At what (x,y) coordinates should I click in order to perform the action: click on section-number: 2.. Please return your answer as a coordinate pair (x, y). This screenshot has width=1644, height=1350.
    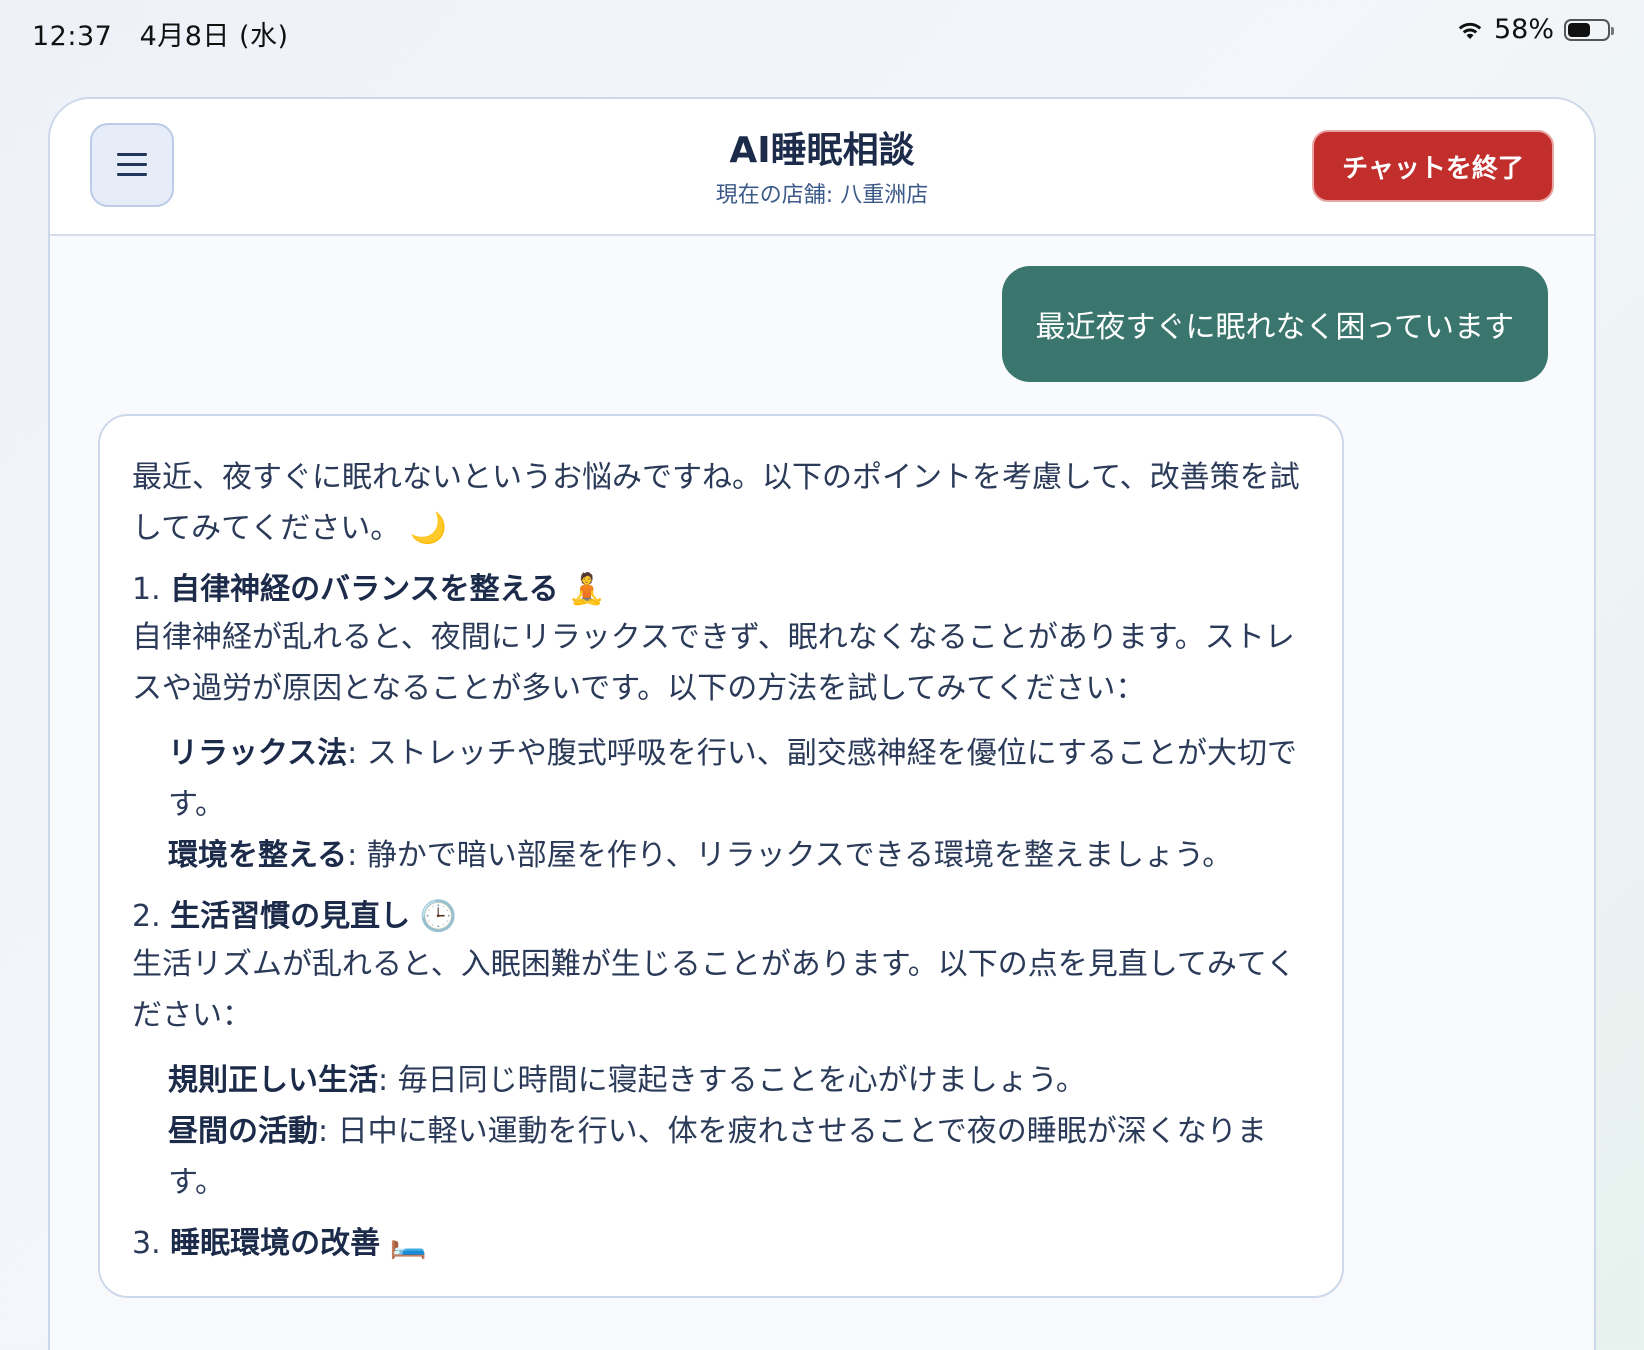
    Looking at the image, I should click on (146, 916).